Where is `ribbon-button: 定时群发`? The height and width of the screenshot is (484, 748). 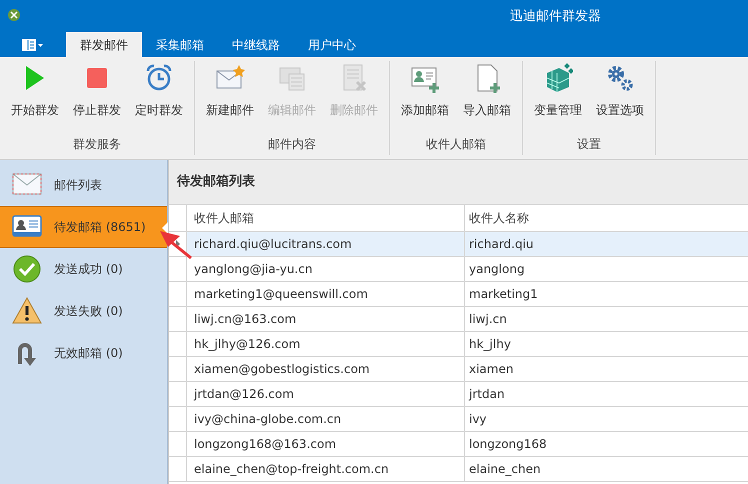
ribbon-button: 定时群发 is located at coordinates (159, 98).